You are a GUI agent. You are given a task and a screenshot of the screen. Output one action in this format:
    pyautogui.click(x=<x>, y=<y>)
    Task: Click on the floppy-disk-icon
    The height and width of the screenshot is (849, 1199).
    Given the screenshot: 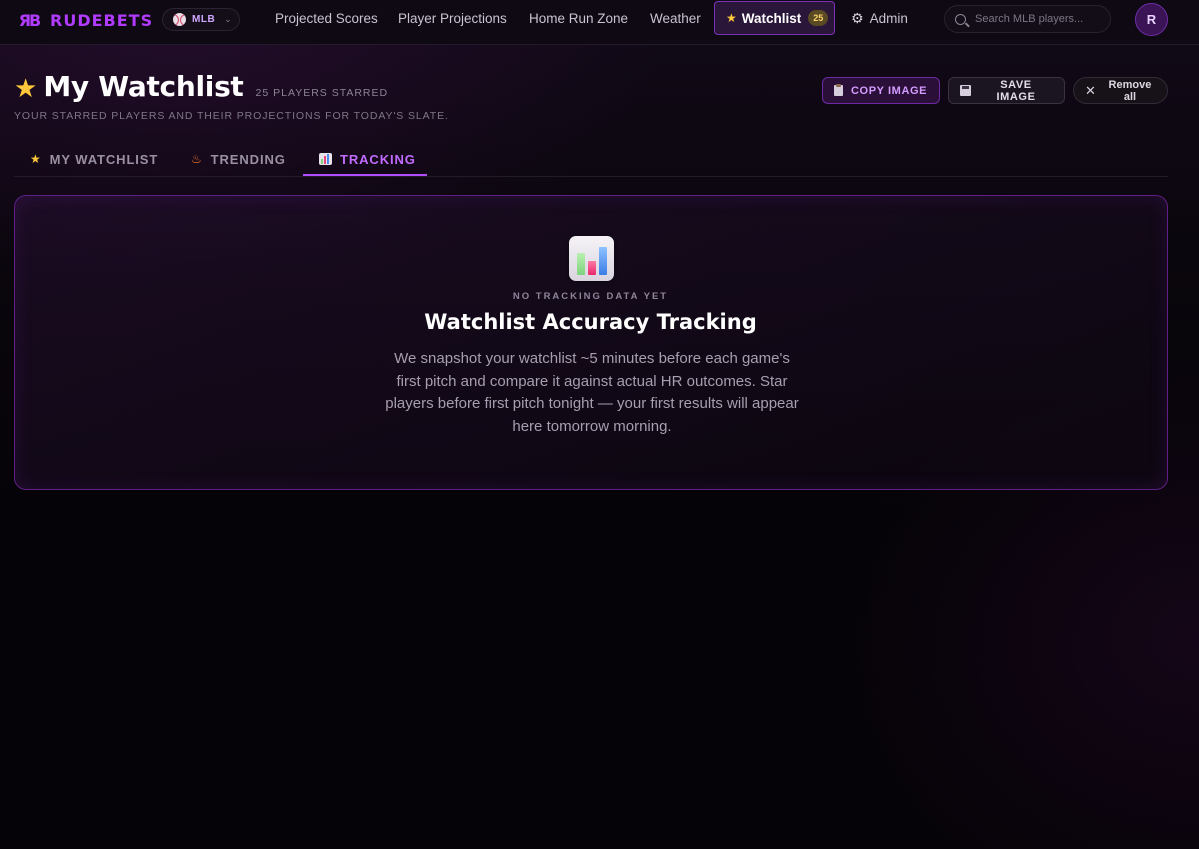 What is the action you would take?
    pyautogui.click(x=965, y=90)
    